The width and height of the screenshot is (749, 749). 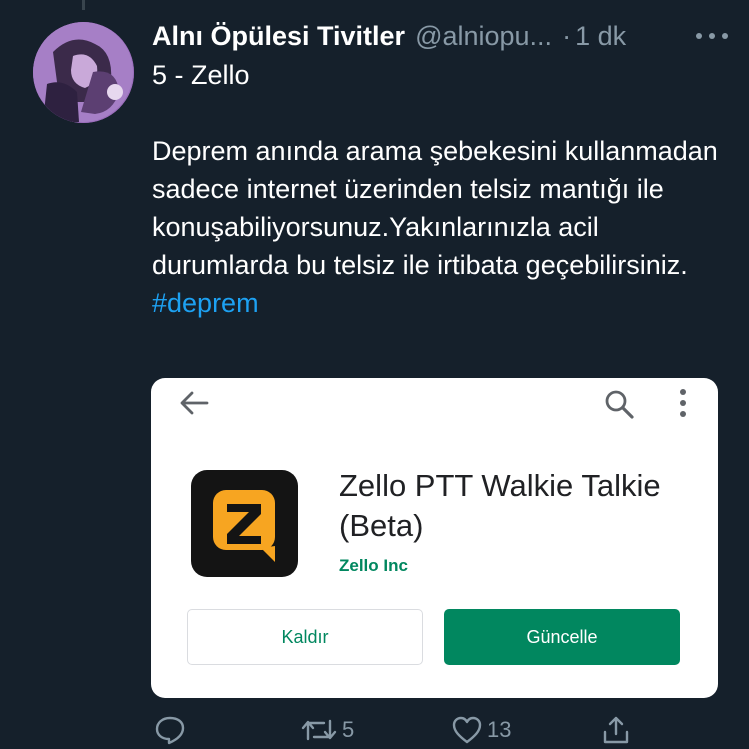 What do you see at coordinates (319, 730) in the screenshot?
I see `retweet-icon` at bounding box center [319, 730].